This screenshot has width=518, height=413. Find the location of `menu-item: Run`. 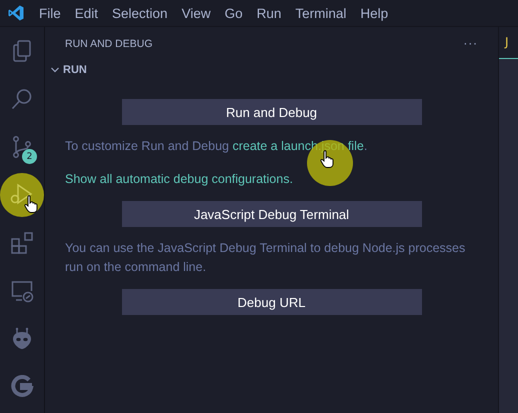

menu-item: Run is located at coordinates (269, 13).